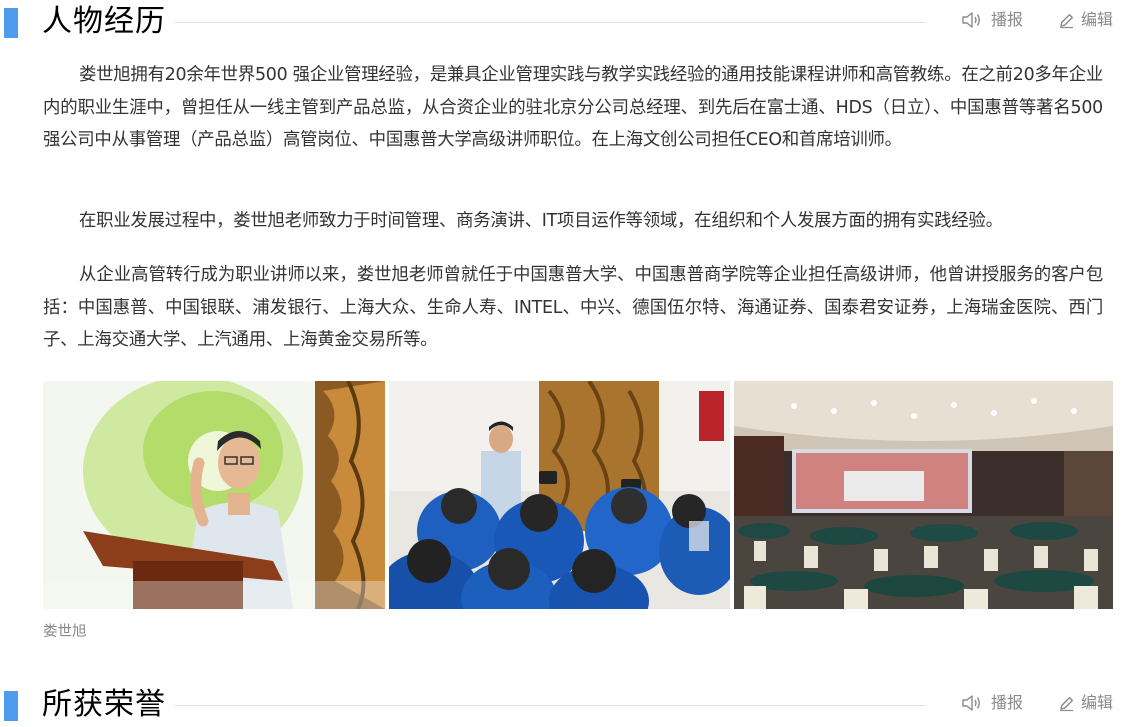 This screenshot has width=1145, height=727. Describe the element at coordinates (572, 703) in the screenshot. I see `section-header-honors: 所获荣誉 播报 编辑` at that location.